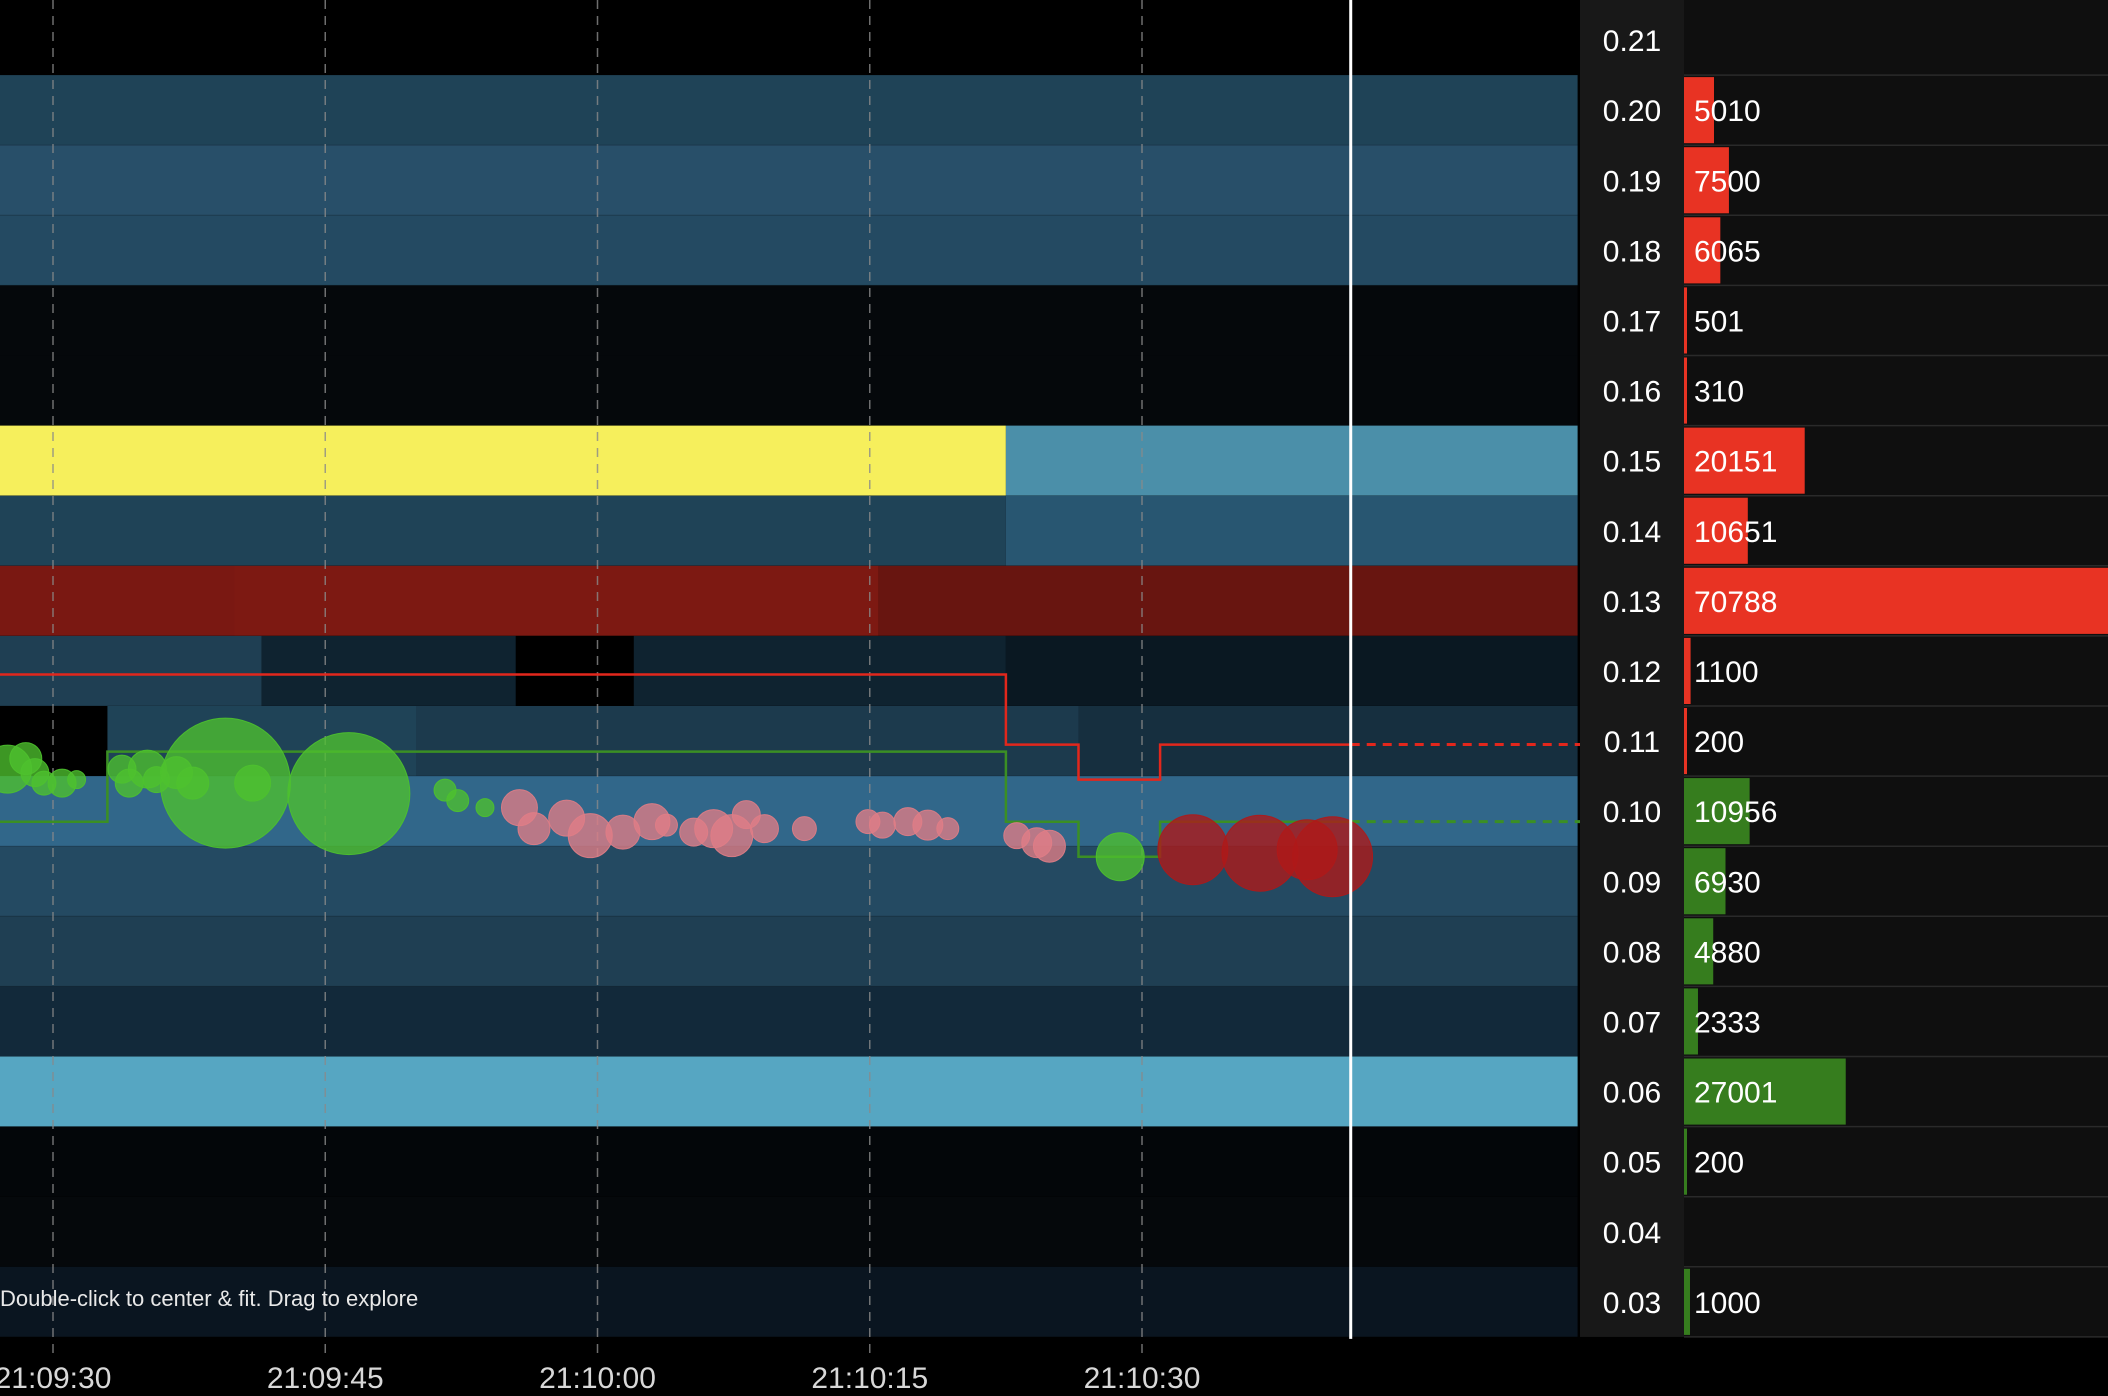  Describe the element at coordinates (1632, 1093) in the screenshot. I see `price-label: 0.06` at that location.